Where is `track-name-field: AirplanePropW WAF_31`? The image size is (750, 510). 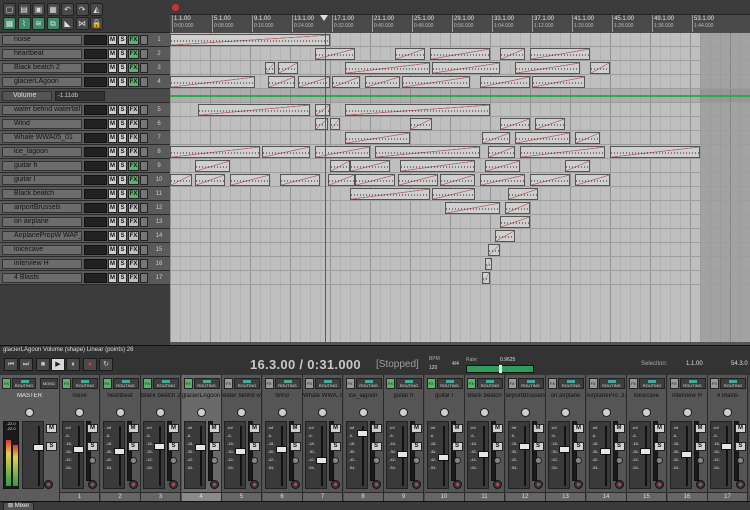 track-name-field: AirplanePropW WAF_31 is located at coordinates (42, 236).